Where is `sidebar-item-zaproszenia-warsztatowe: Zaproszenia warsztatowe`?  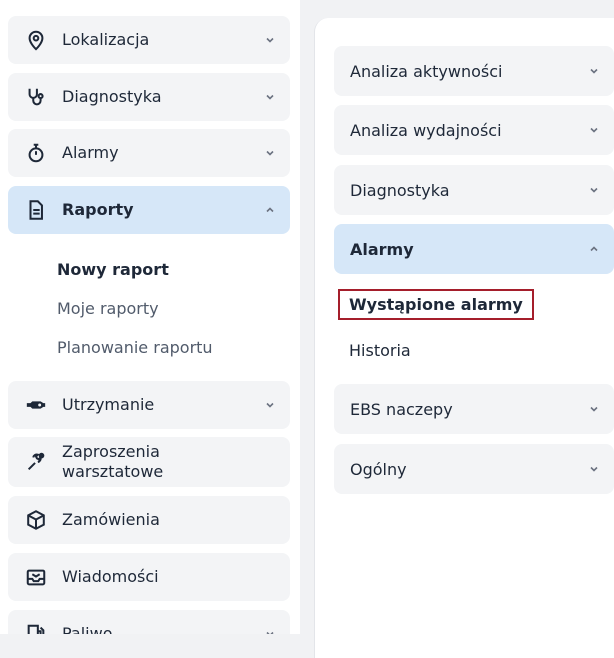 sidebar-item-zaproszenia-warsztatowe: Zaproszenia warsztatowe is located at coordinates (149, 462).